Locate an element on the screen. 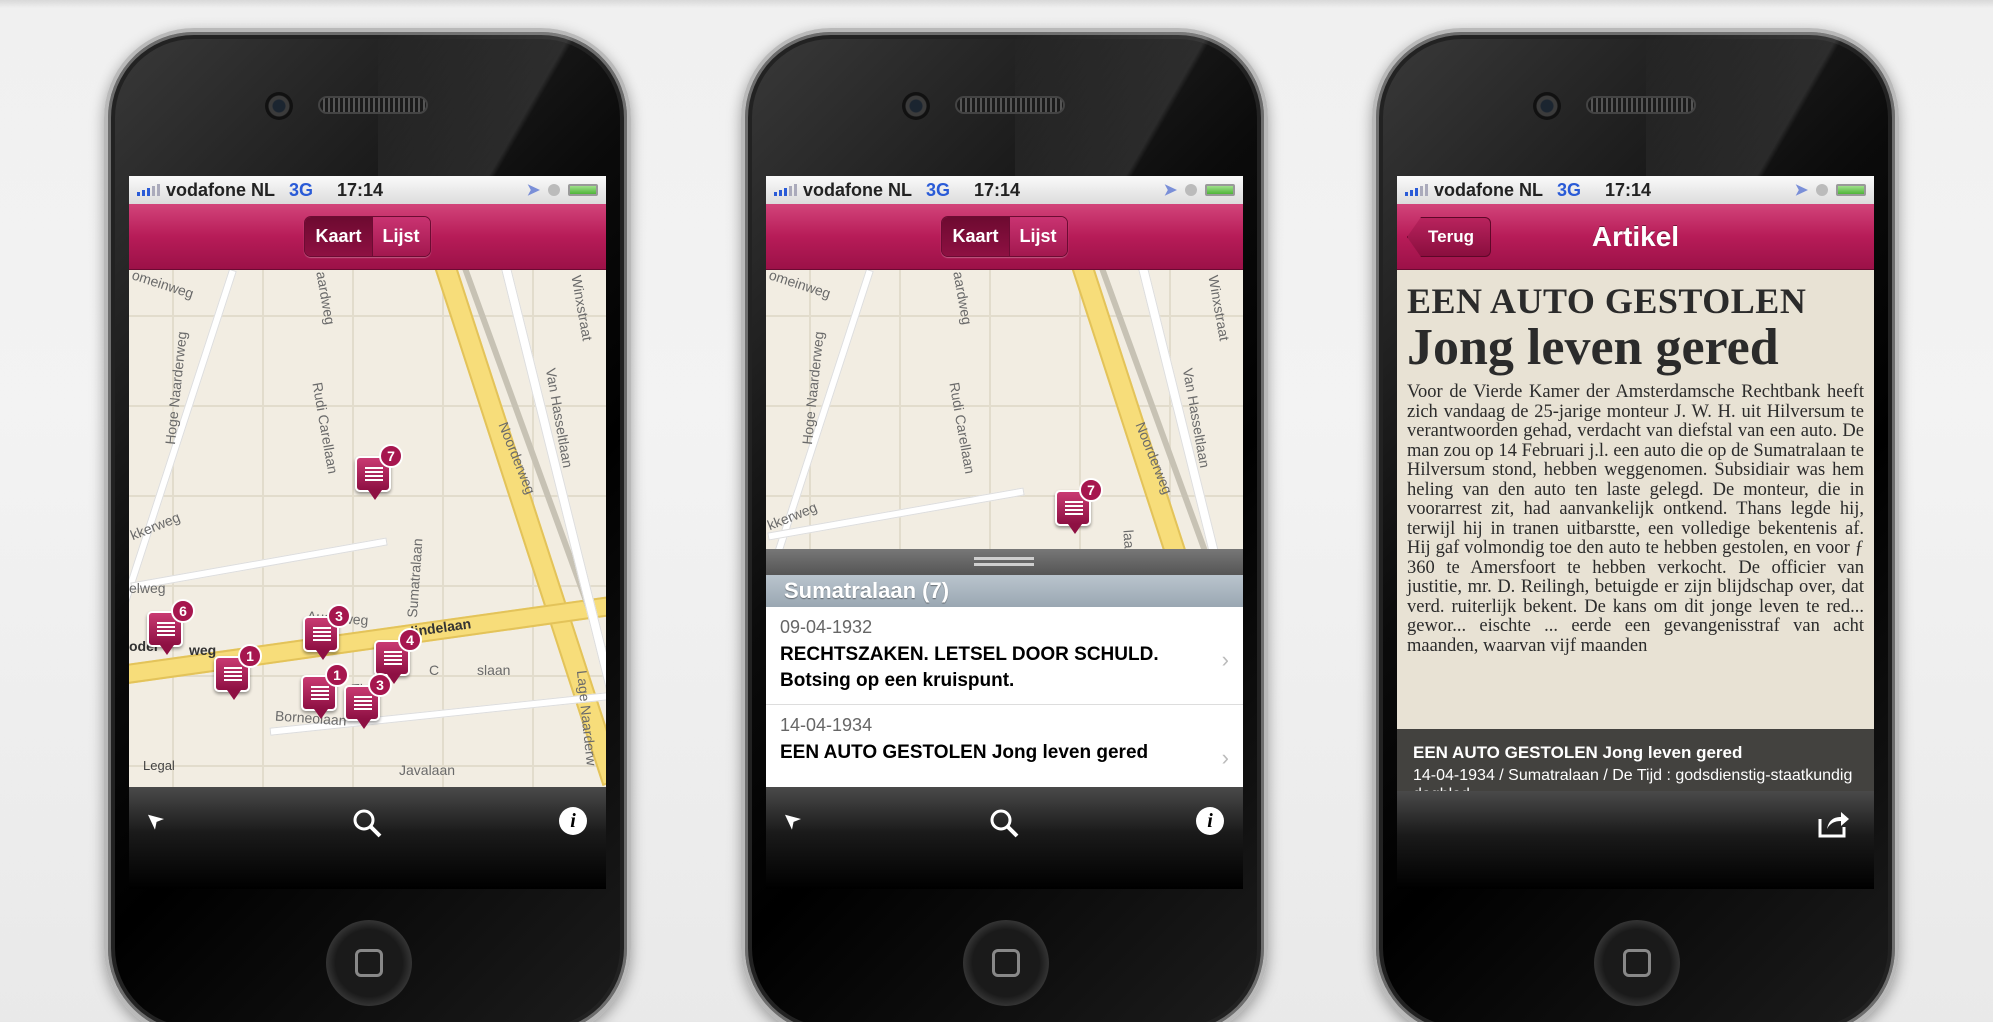 Image resolution: width=1993 pixels, height=1022 pixels. share-icon is located at coordinates (1834, 827).